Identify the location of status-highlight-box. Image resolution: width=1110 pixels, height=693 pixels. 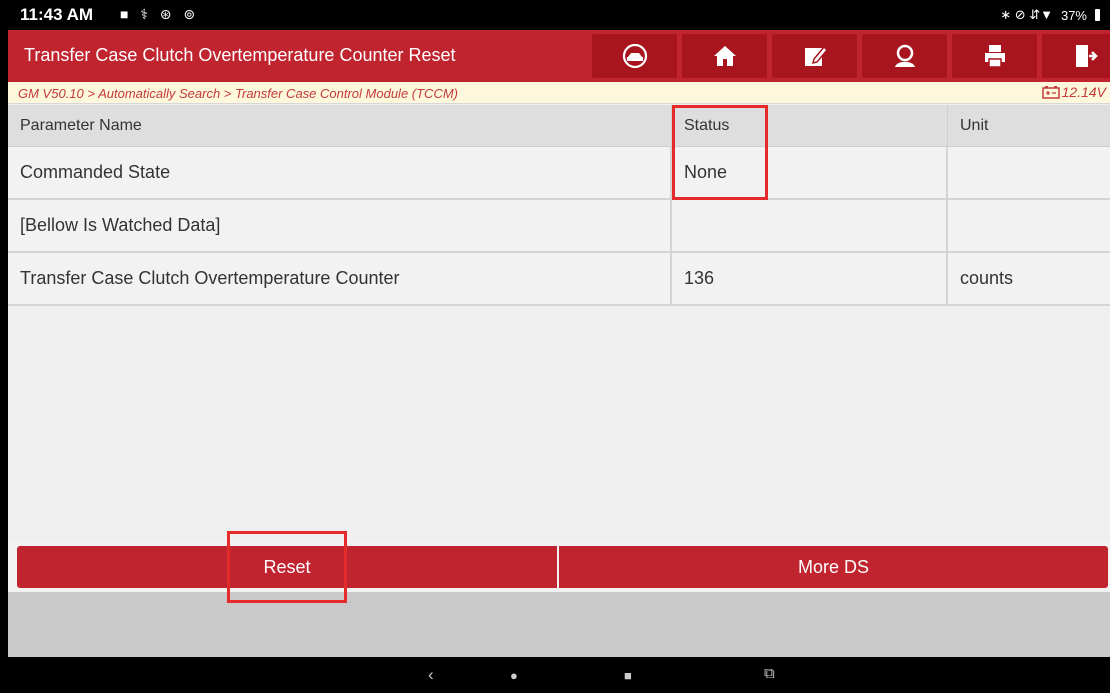
(720, 152).